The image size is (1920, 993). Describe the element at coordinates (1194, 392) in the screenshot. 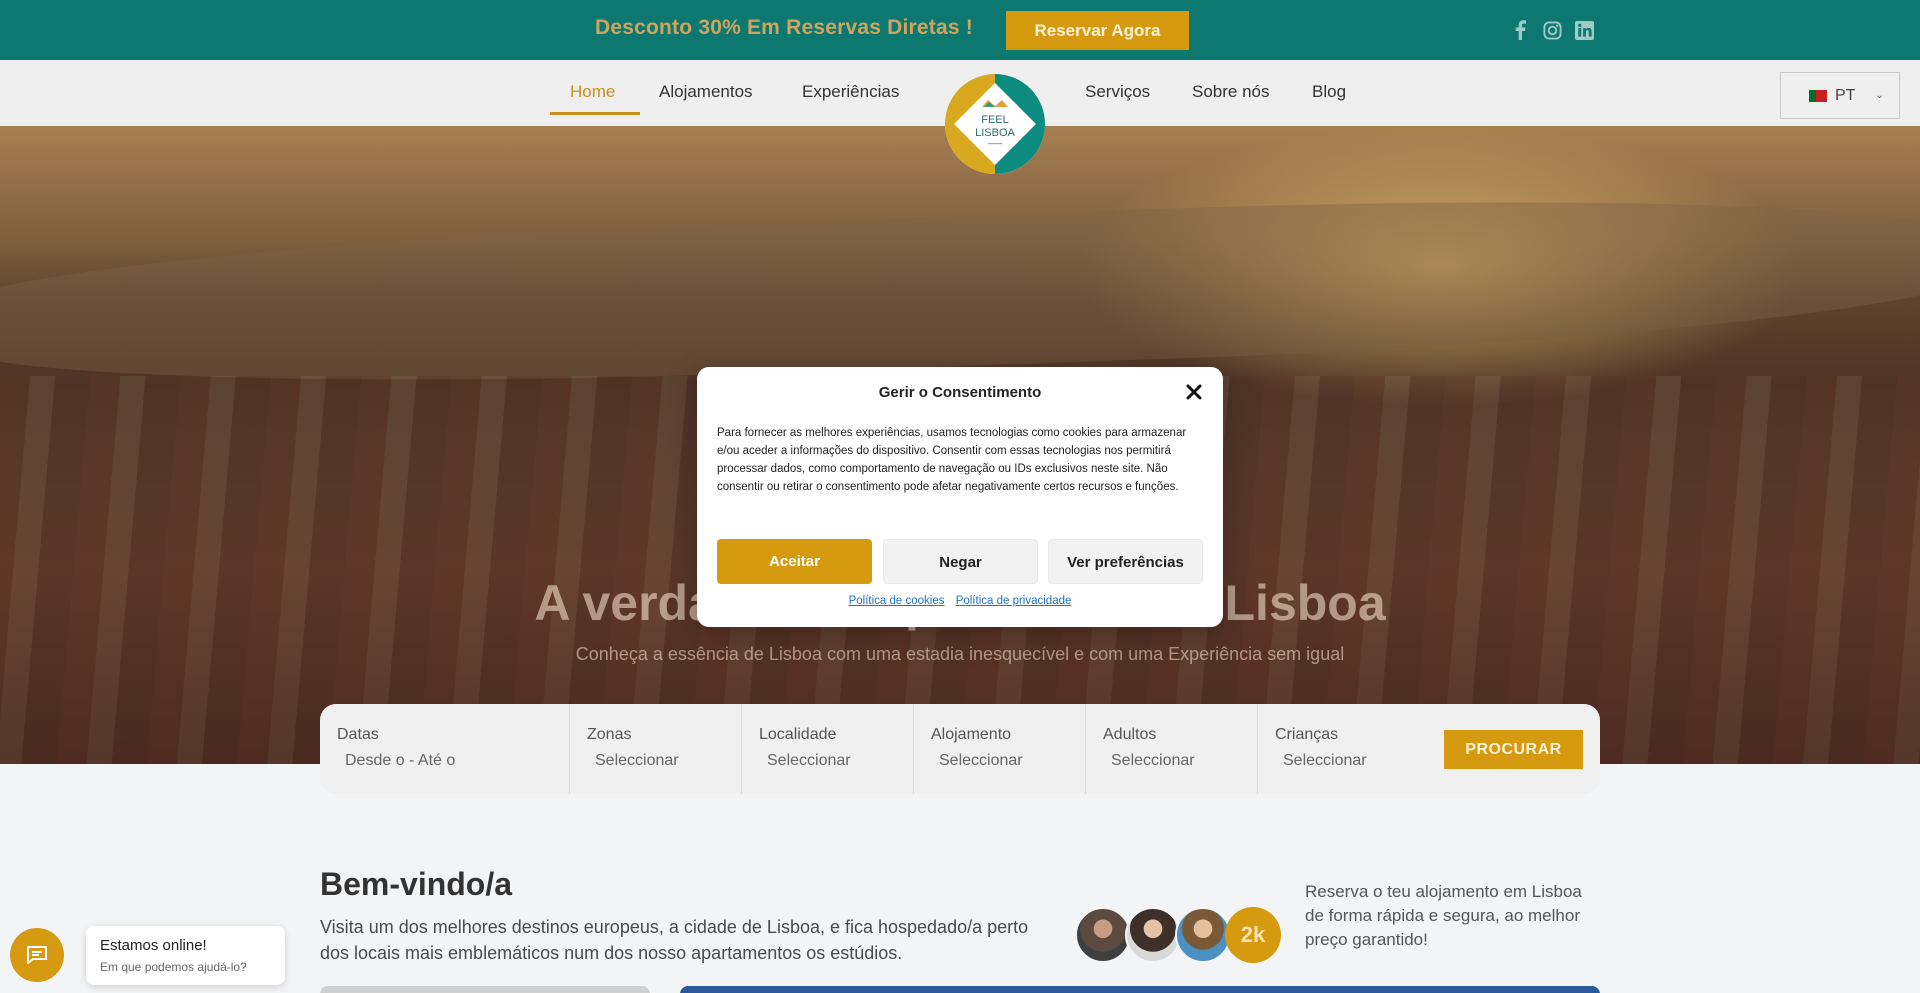

I see `close-icon` at that location.